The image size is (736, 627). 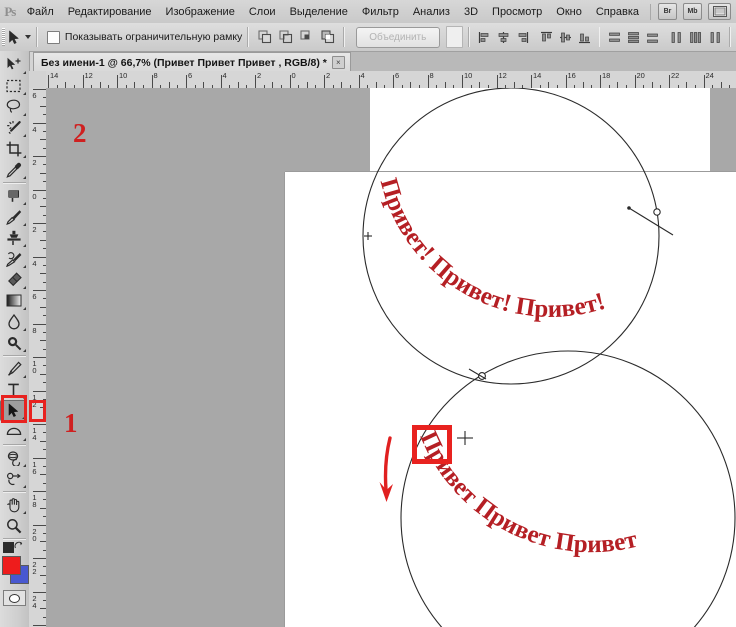 I want to click on align-bottom-edges-button, so click(x=584, y=37).